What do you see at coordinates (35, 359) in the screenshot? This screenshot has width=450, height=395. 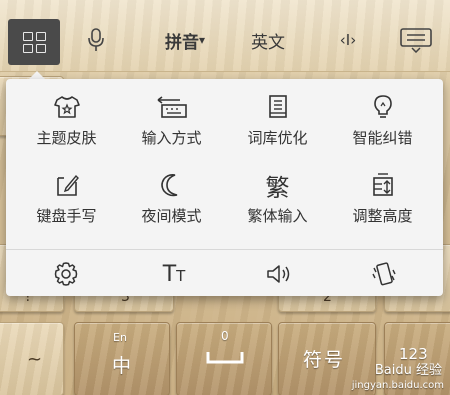 I see `key-tilde-label: ~` at bounding box center [35, 359].